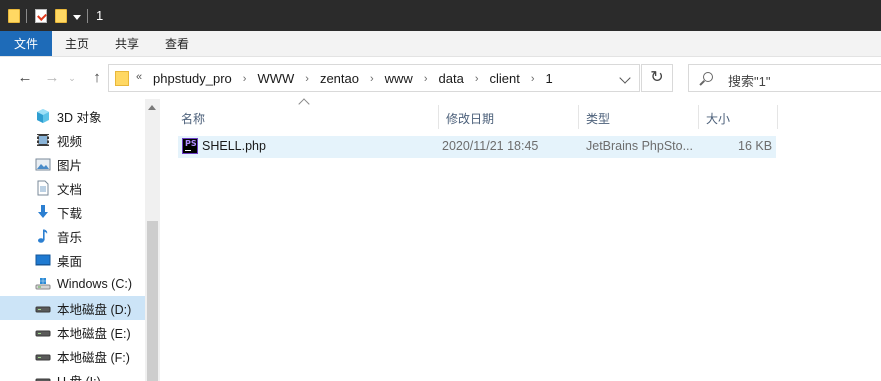 This screenshot has height=381, width=881. I want to click on search-icon, so click(708, 77).